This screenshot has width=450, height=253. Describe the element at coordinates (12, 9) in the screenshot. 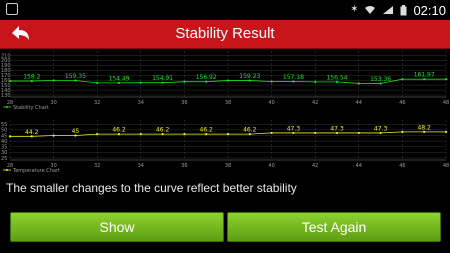

I see `screenshot-icon` at that location.